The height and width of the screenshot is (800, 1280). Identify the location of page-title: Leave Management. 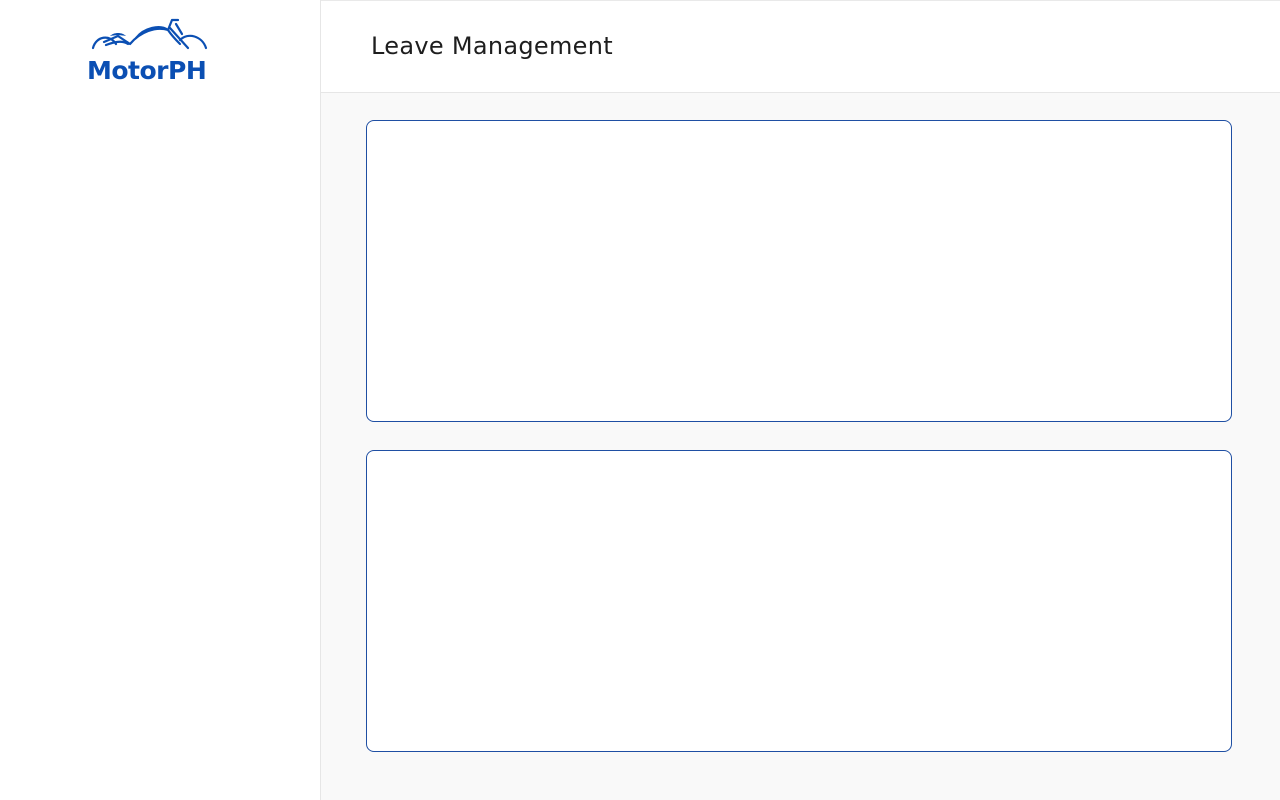
(492, 46).